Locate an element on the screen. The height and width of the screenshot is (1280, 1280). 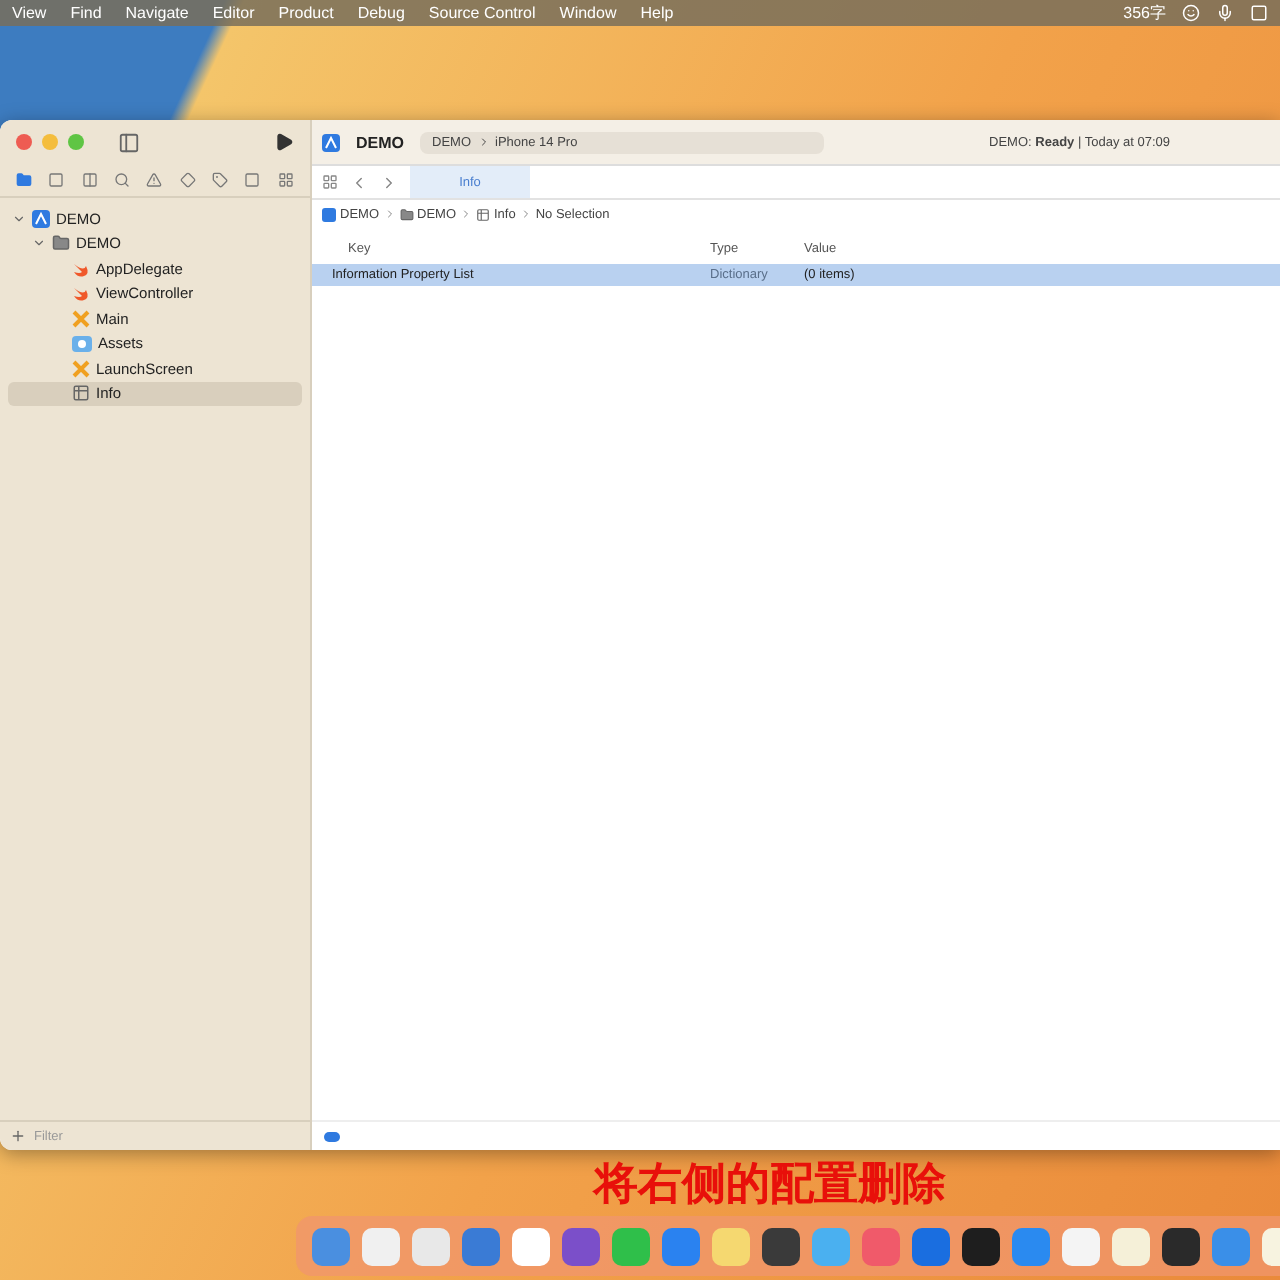
menu-item: Editor is located at coordinates (233, 13).